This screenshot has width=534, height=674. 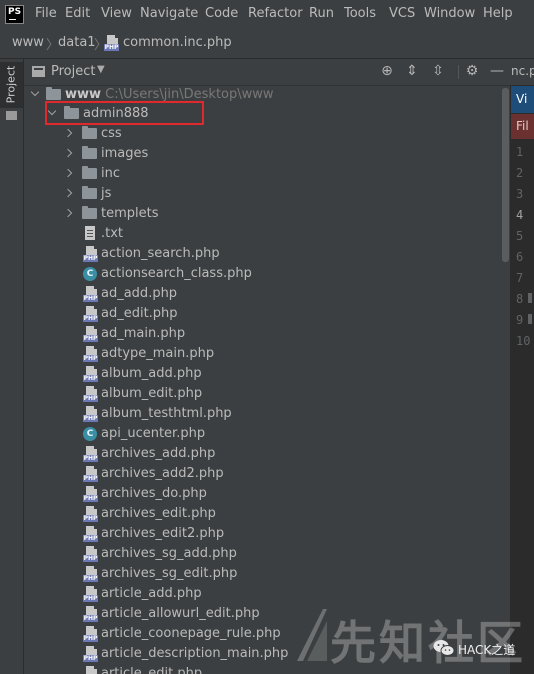 What do you see at coordinates (158, 353) in the screenshot?
I see `file-label: adtype_main.php` at bounding box center [158, 353].